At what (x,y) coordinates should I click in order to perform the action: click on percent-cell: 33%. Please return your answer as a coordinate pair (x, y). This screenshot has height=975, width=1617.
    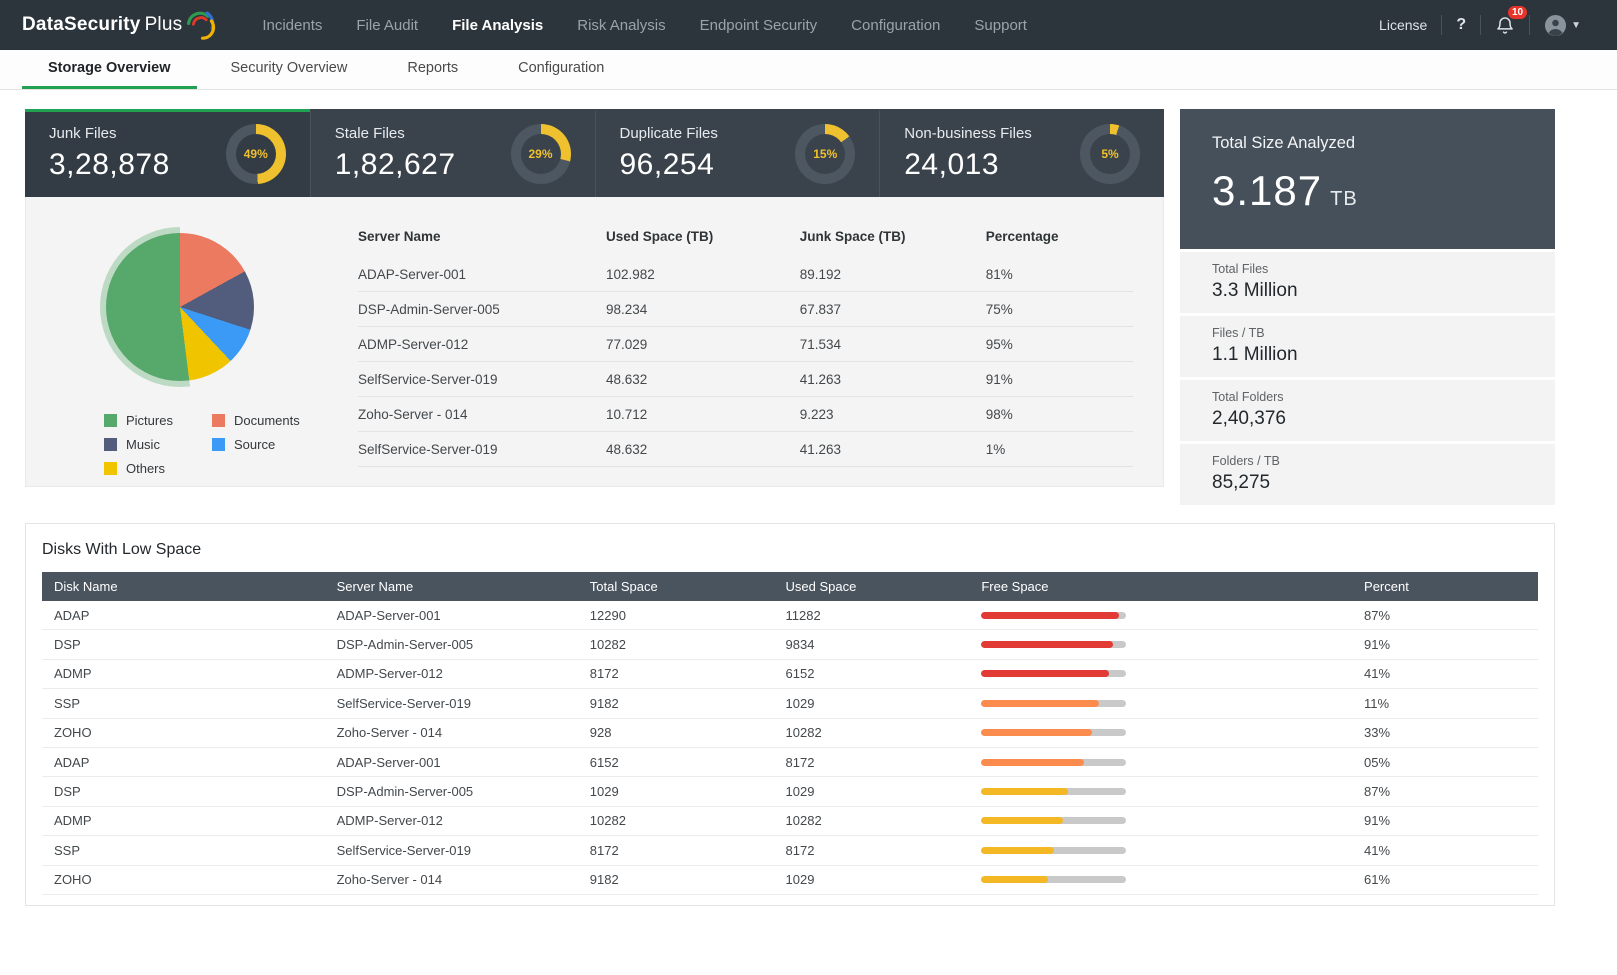
    Looking at the image, I should click on (1377, 733).